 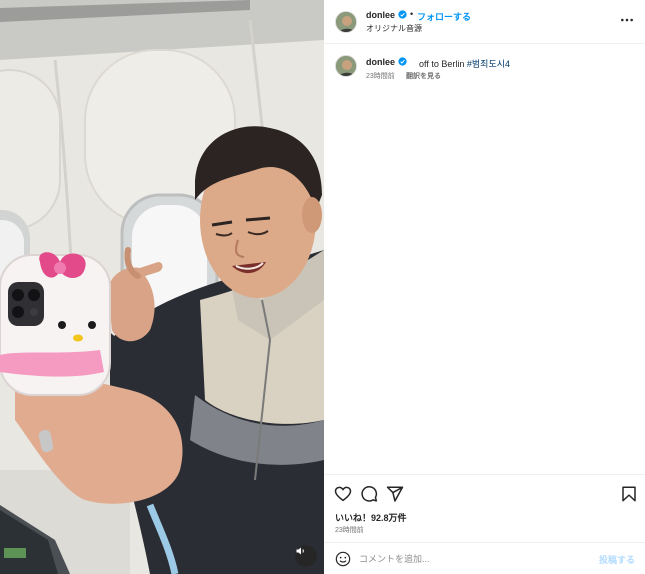 I want to click on caption-text: off to Berlin #범죄도시4, so click(x=464, y=63).